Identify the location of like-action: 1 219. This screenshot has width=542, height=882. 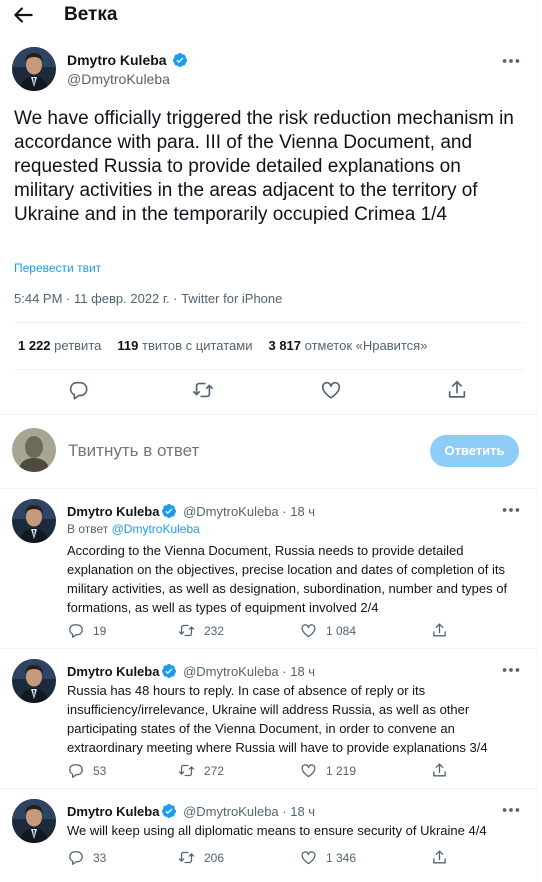
(328, 772).